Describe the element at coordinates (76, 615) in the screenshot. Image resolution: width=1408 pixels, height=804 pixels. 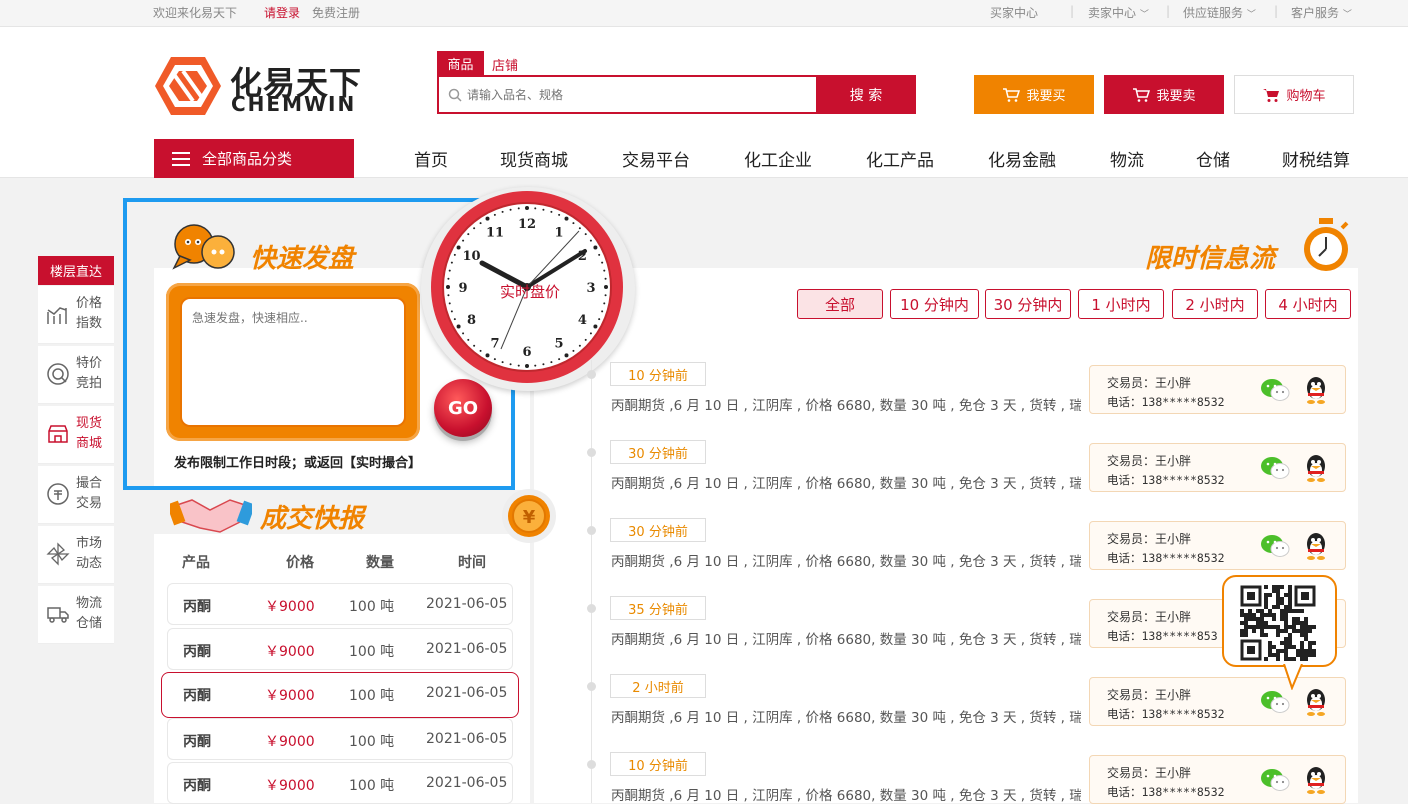
I see `sidebar-item-logistics: 物流仓储` at that location.